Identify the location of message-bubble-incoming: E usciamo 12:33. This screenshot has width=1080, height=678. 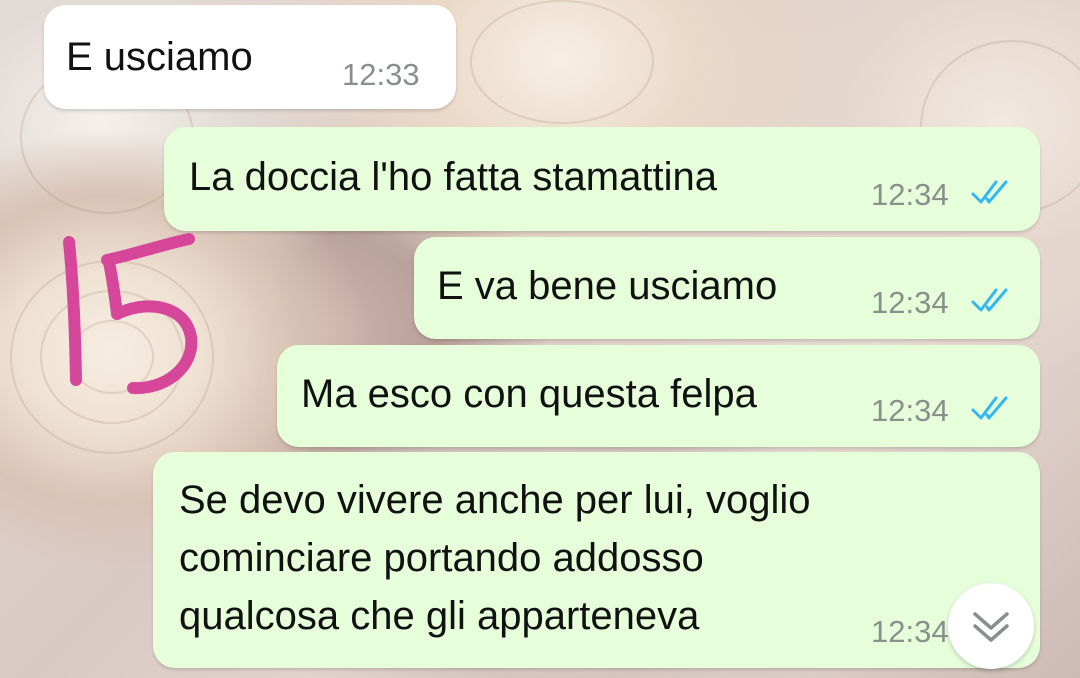
(250, 57).